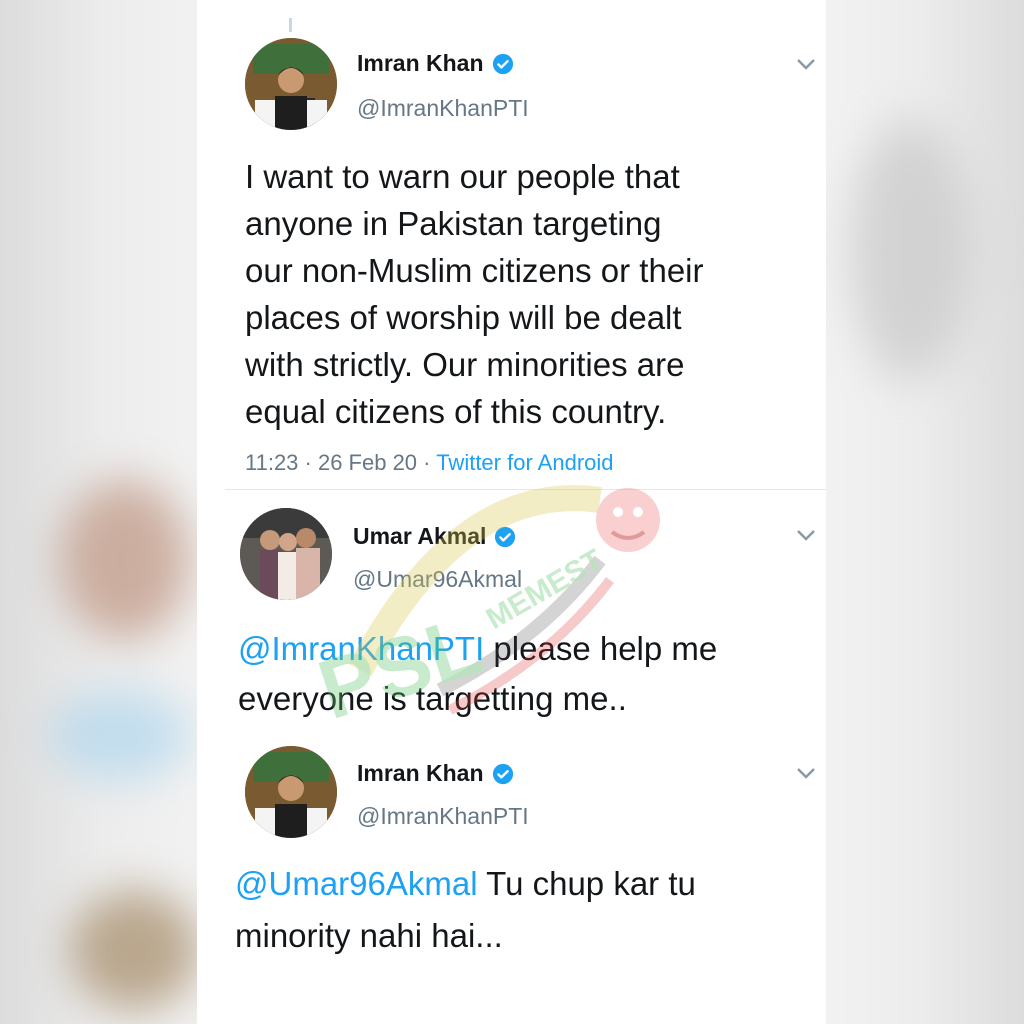 The image size is (1024, 1024). I want to click on source-link: Twitter for Android, so click(524, 462).